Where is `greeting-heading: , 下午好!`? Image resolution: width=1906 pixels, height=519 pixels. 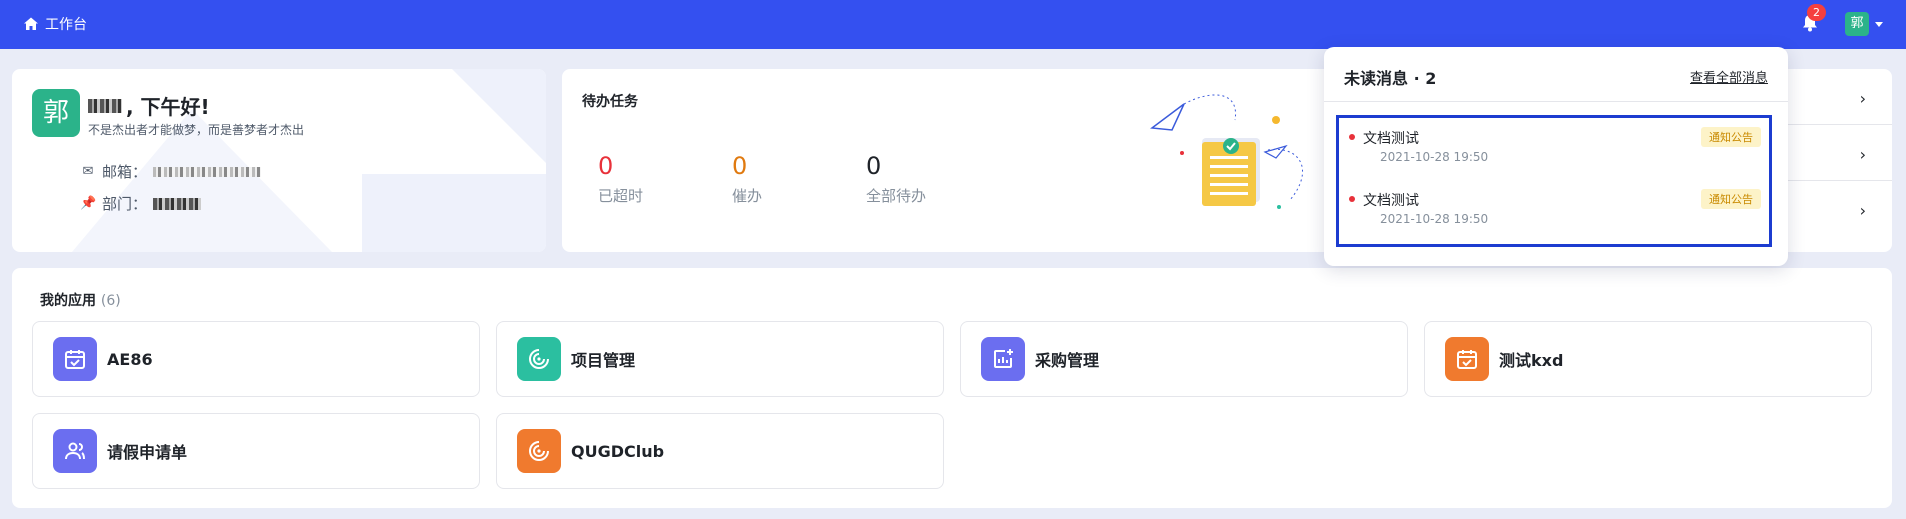
greeting-heading: , 下午好! is located at coordinates (149, 105).